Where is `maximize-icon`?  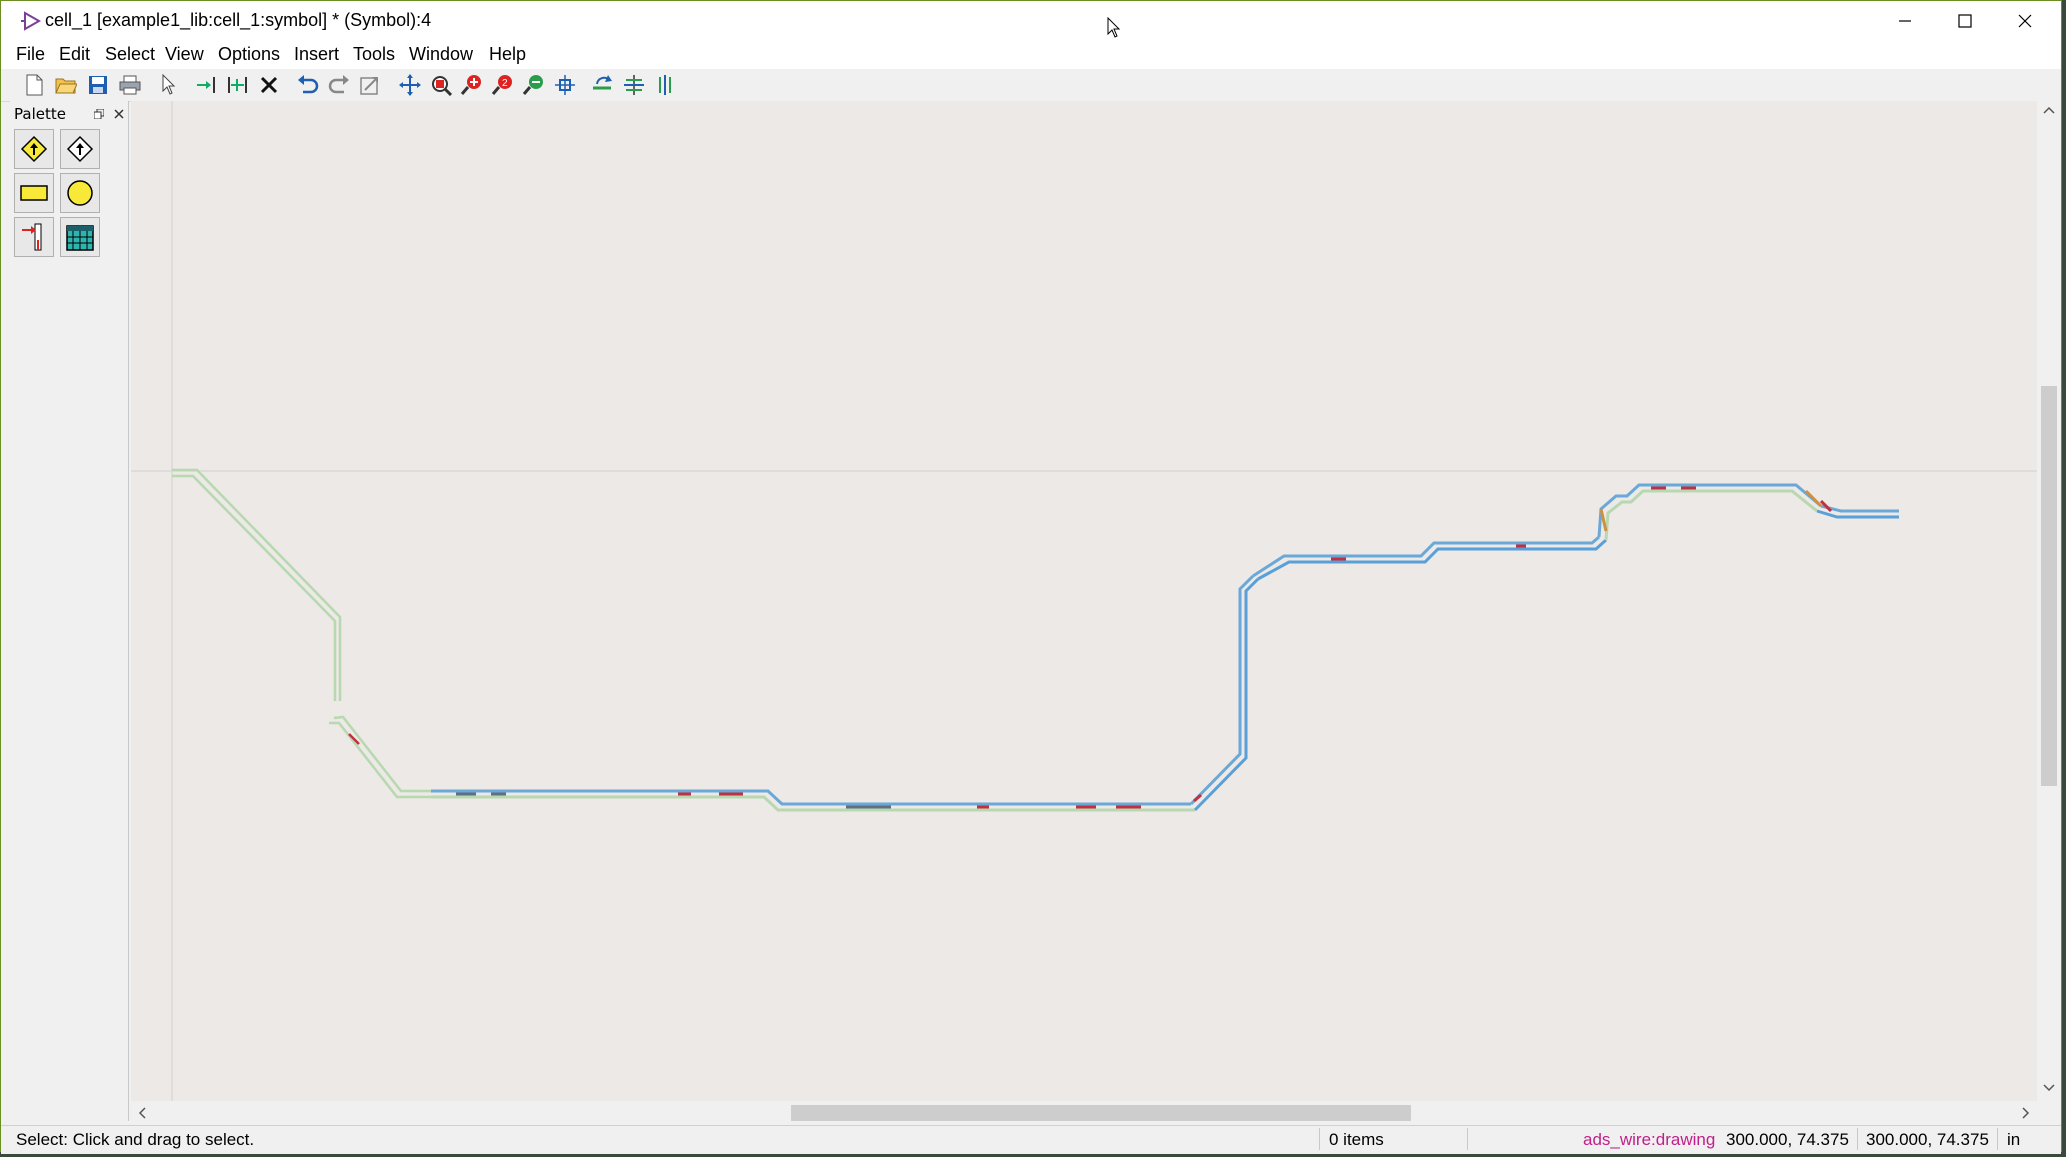 maximize-icon is located at coordinates (1965, 21).